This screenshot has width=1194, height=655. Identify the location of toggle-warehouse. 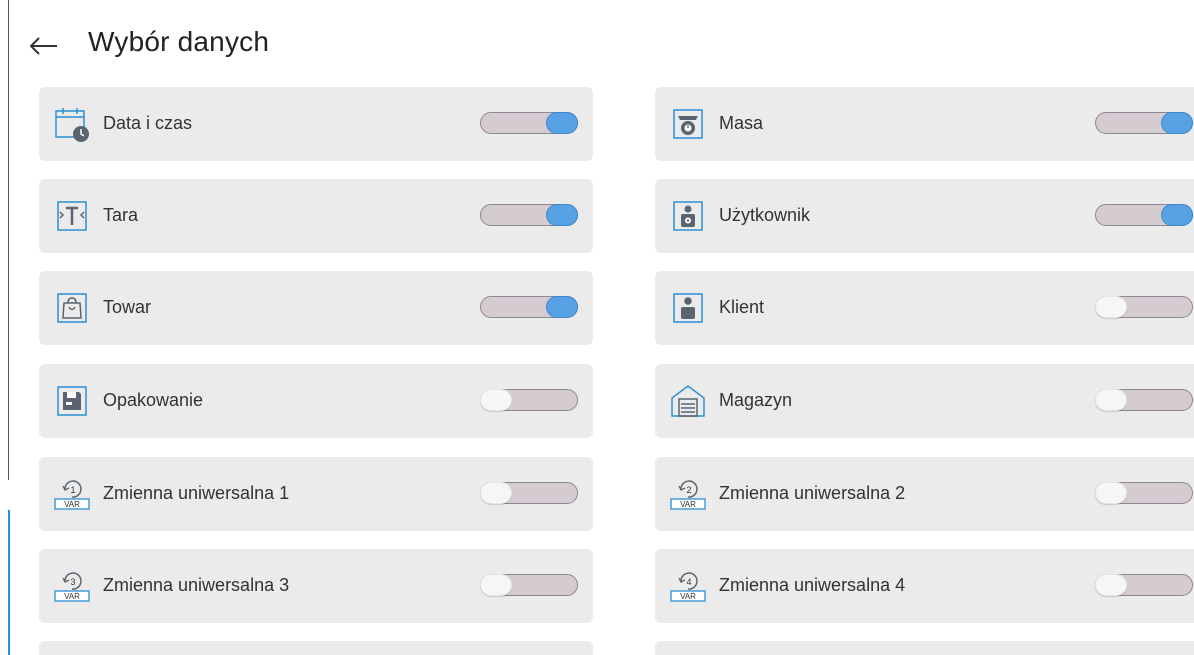
(1144, 400).